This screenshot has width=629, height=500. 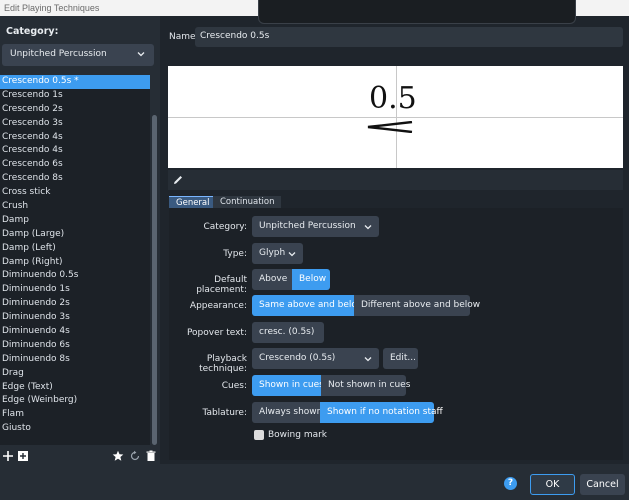 I want to click on list-item: Cross stick, so click(x=75, y=193).